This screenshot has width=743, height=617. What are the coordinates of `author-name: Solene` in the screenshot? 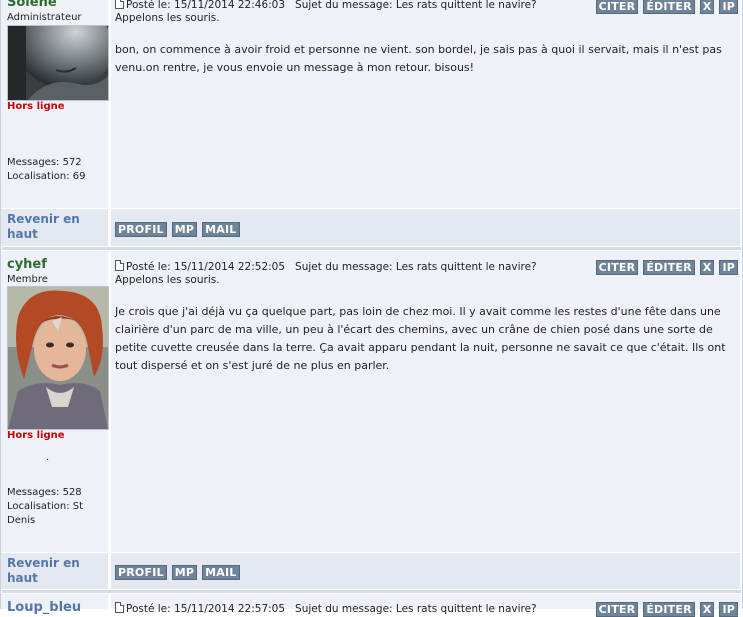 It's located at (32, 5).